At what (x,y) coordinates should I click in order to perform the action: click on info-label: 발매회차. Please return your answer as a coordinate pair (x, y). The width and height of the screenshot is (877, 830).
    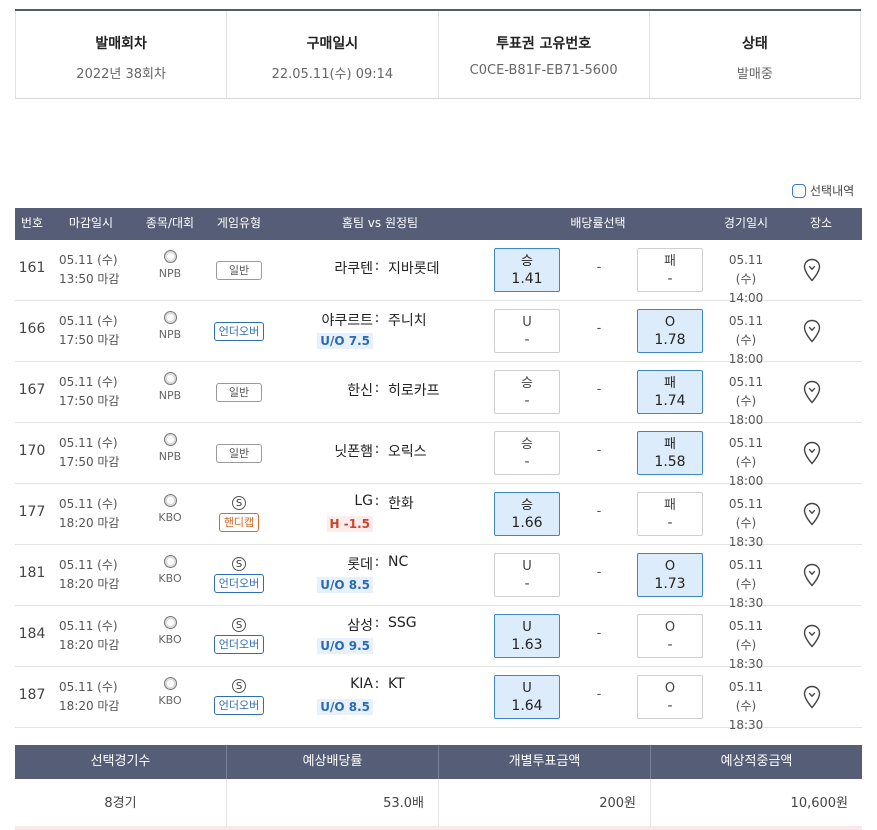
    Looking at the image, I should click on (121, 44).